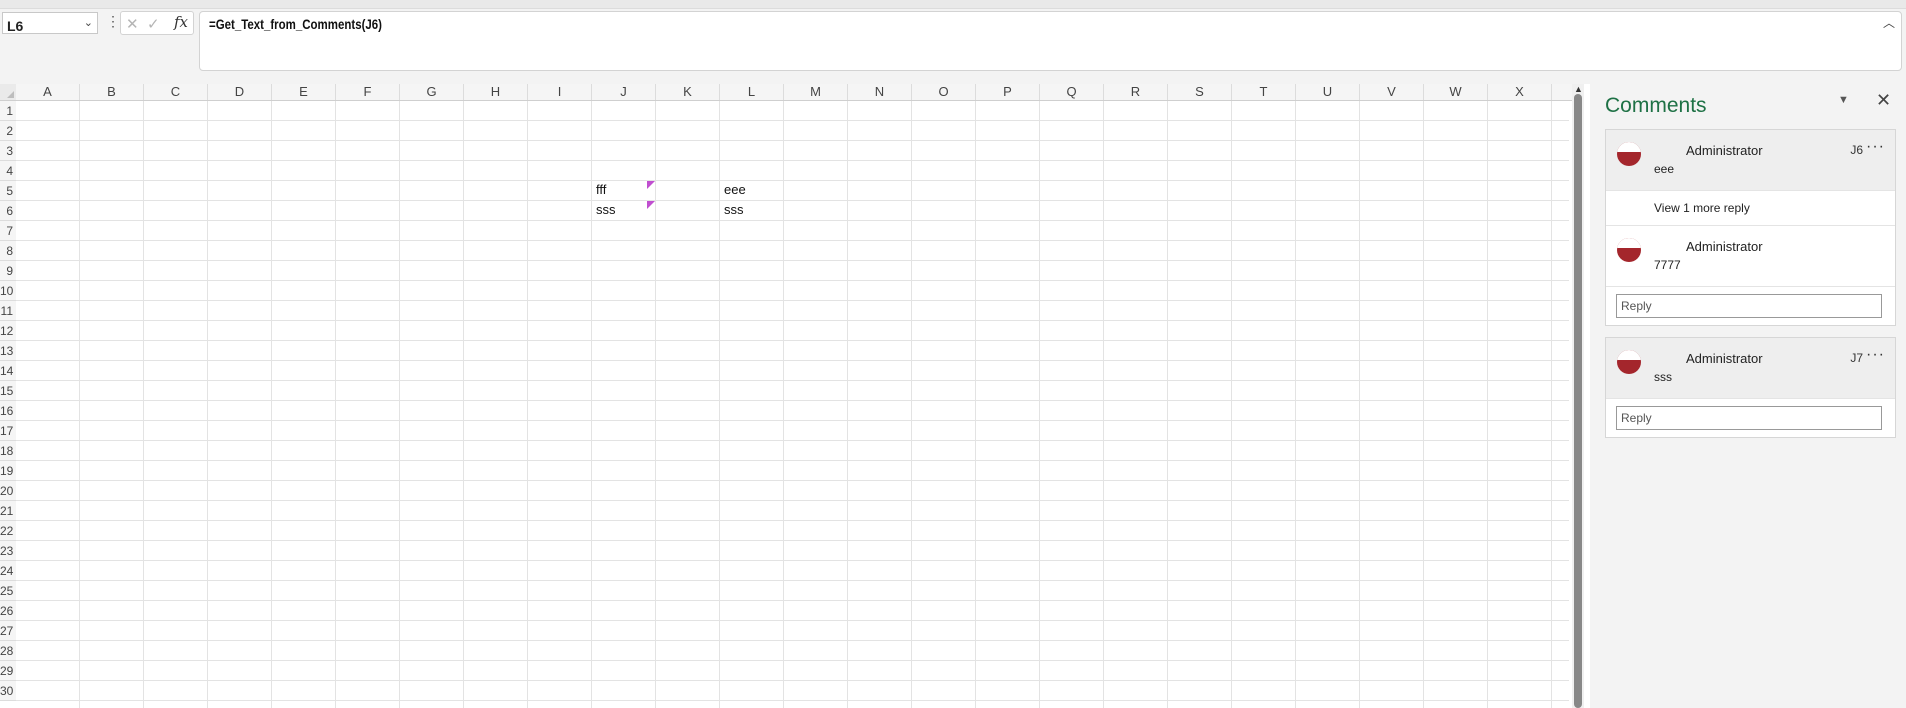  What do you see at coordinates (8, 451) in the screenshot?
I see `row-header-18: 18` at bounding box center [8, 451].